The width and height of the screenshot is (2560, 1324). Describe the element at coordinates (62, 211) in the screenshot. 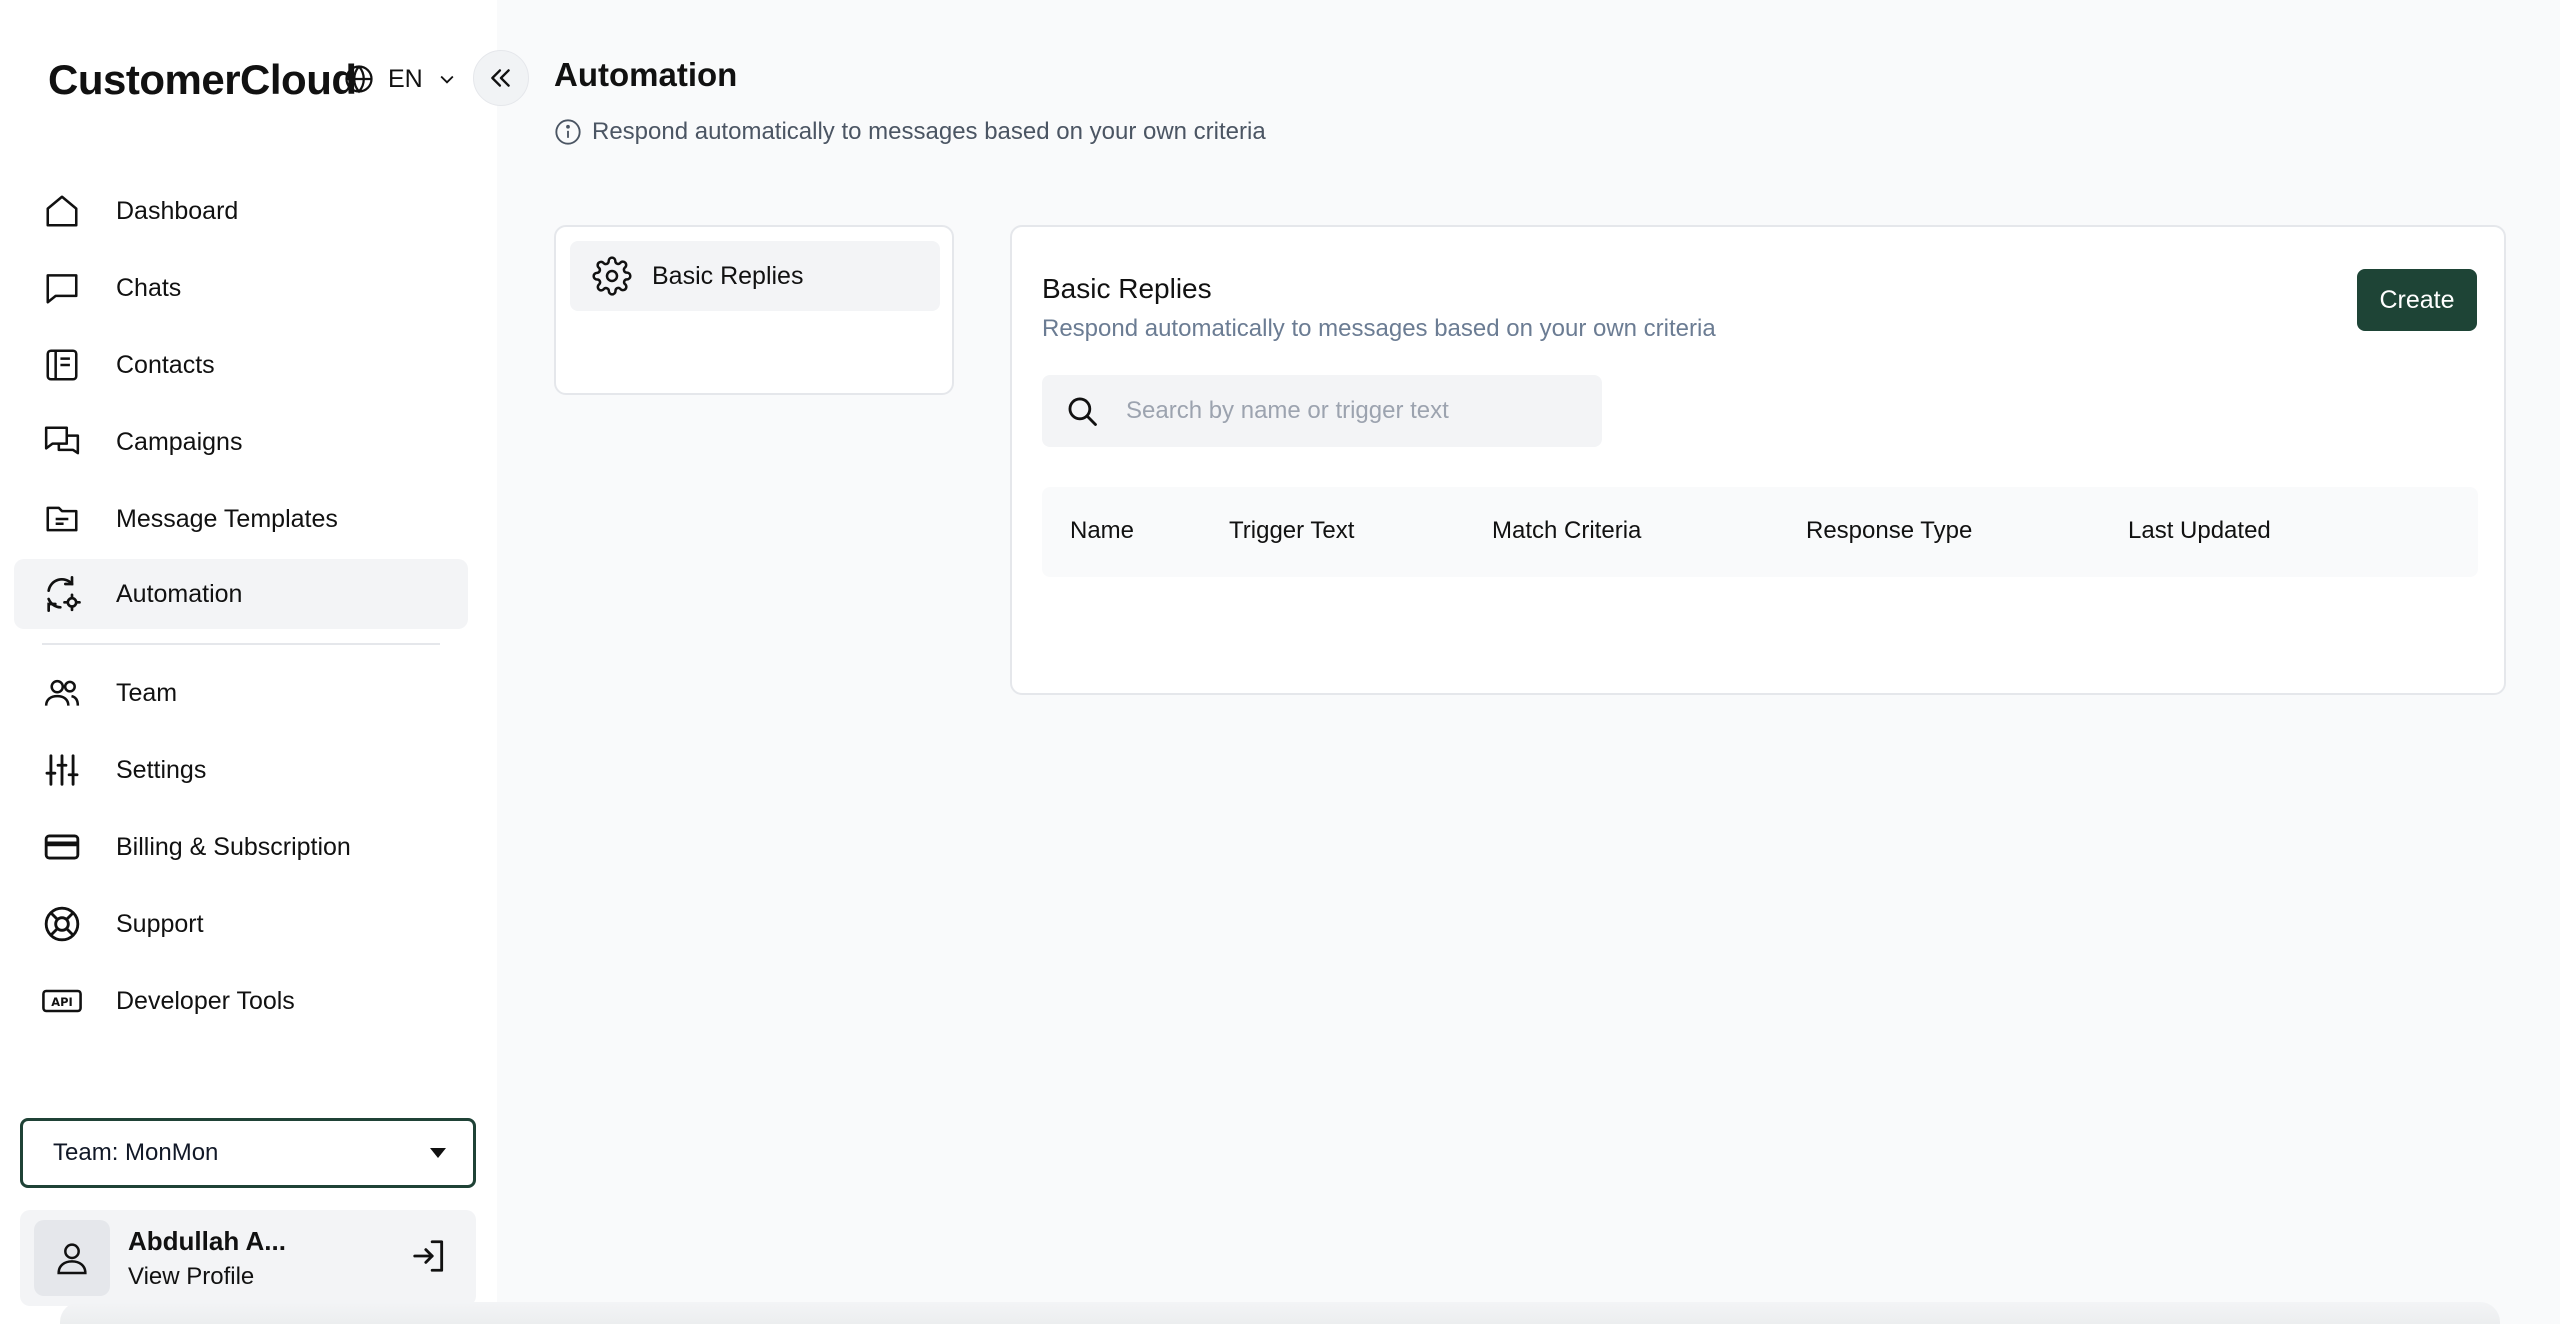

I see `home-icon` at that location.